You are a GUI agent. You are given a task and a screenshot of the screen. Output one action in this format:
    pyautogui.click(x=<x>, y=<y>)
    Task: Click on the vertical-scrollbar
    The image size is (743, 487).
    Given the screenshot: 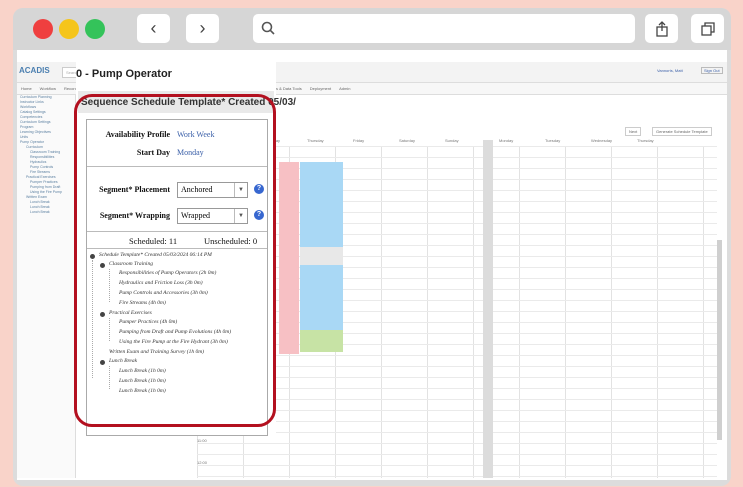 What is the action you would take?
    pyautogui.click(x=719, y=340)
    